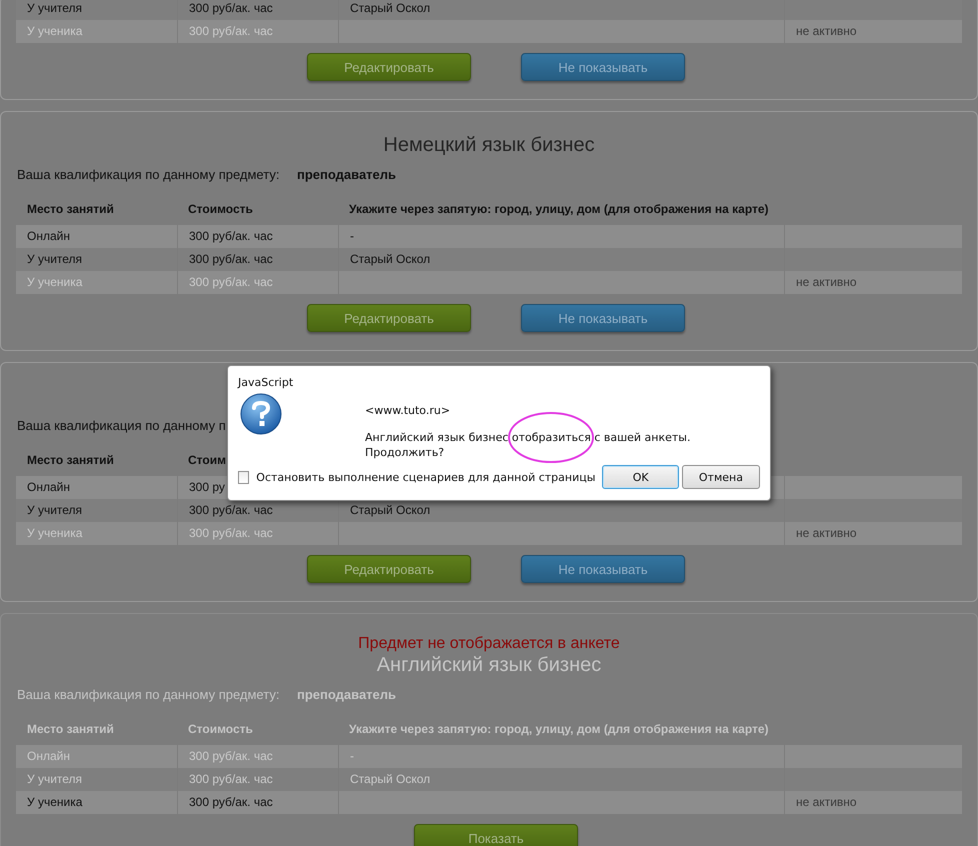 This screenshot has height=846, width=978. Describe the element at coordinates (244, 477) in the screenshot. I see `checkbox` at that location.